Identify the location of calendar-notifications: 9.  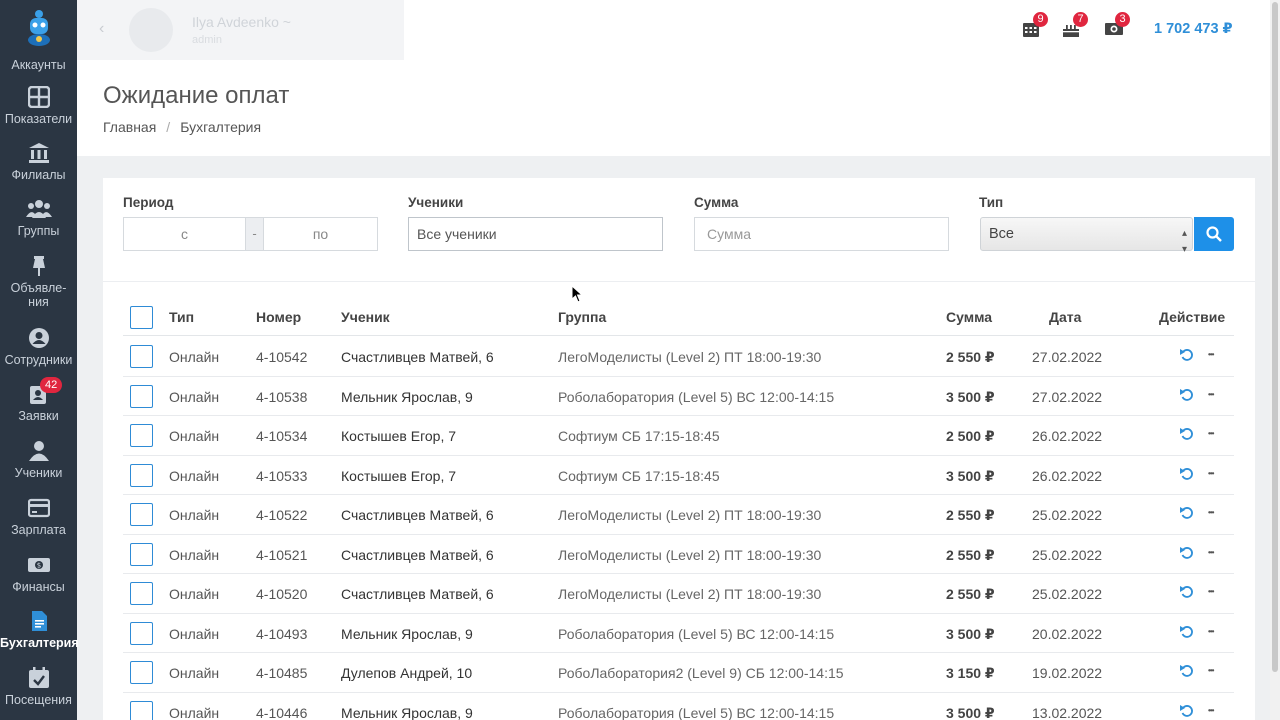
(1035, 26).